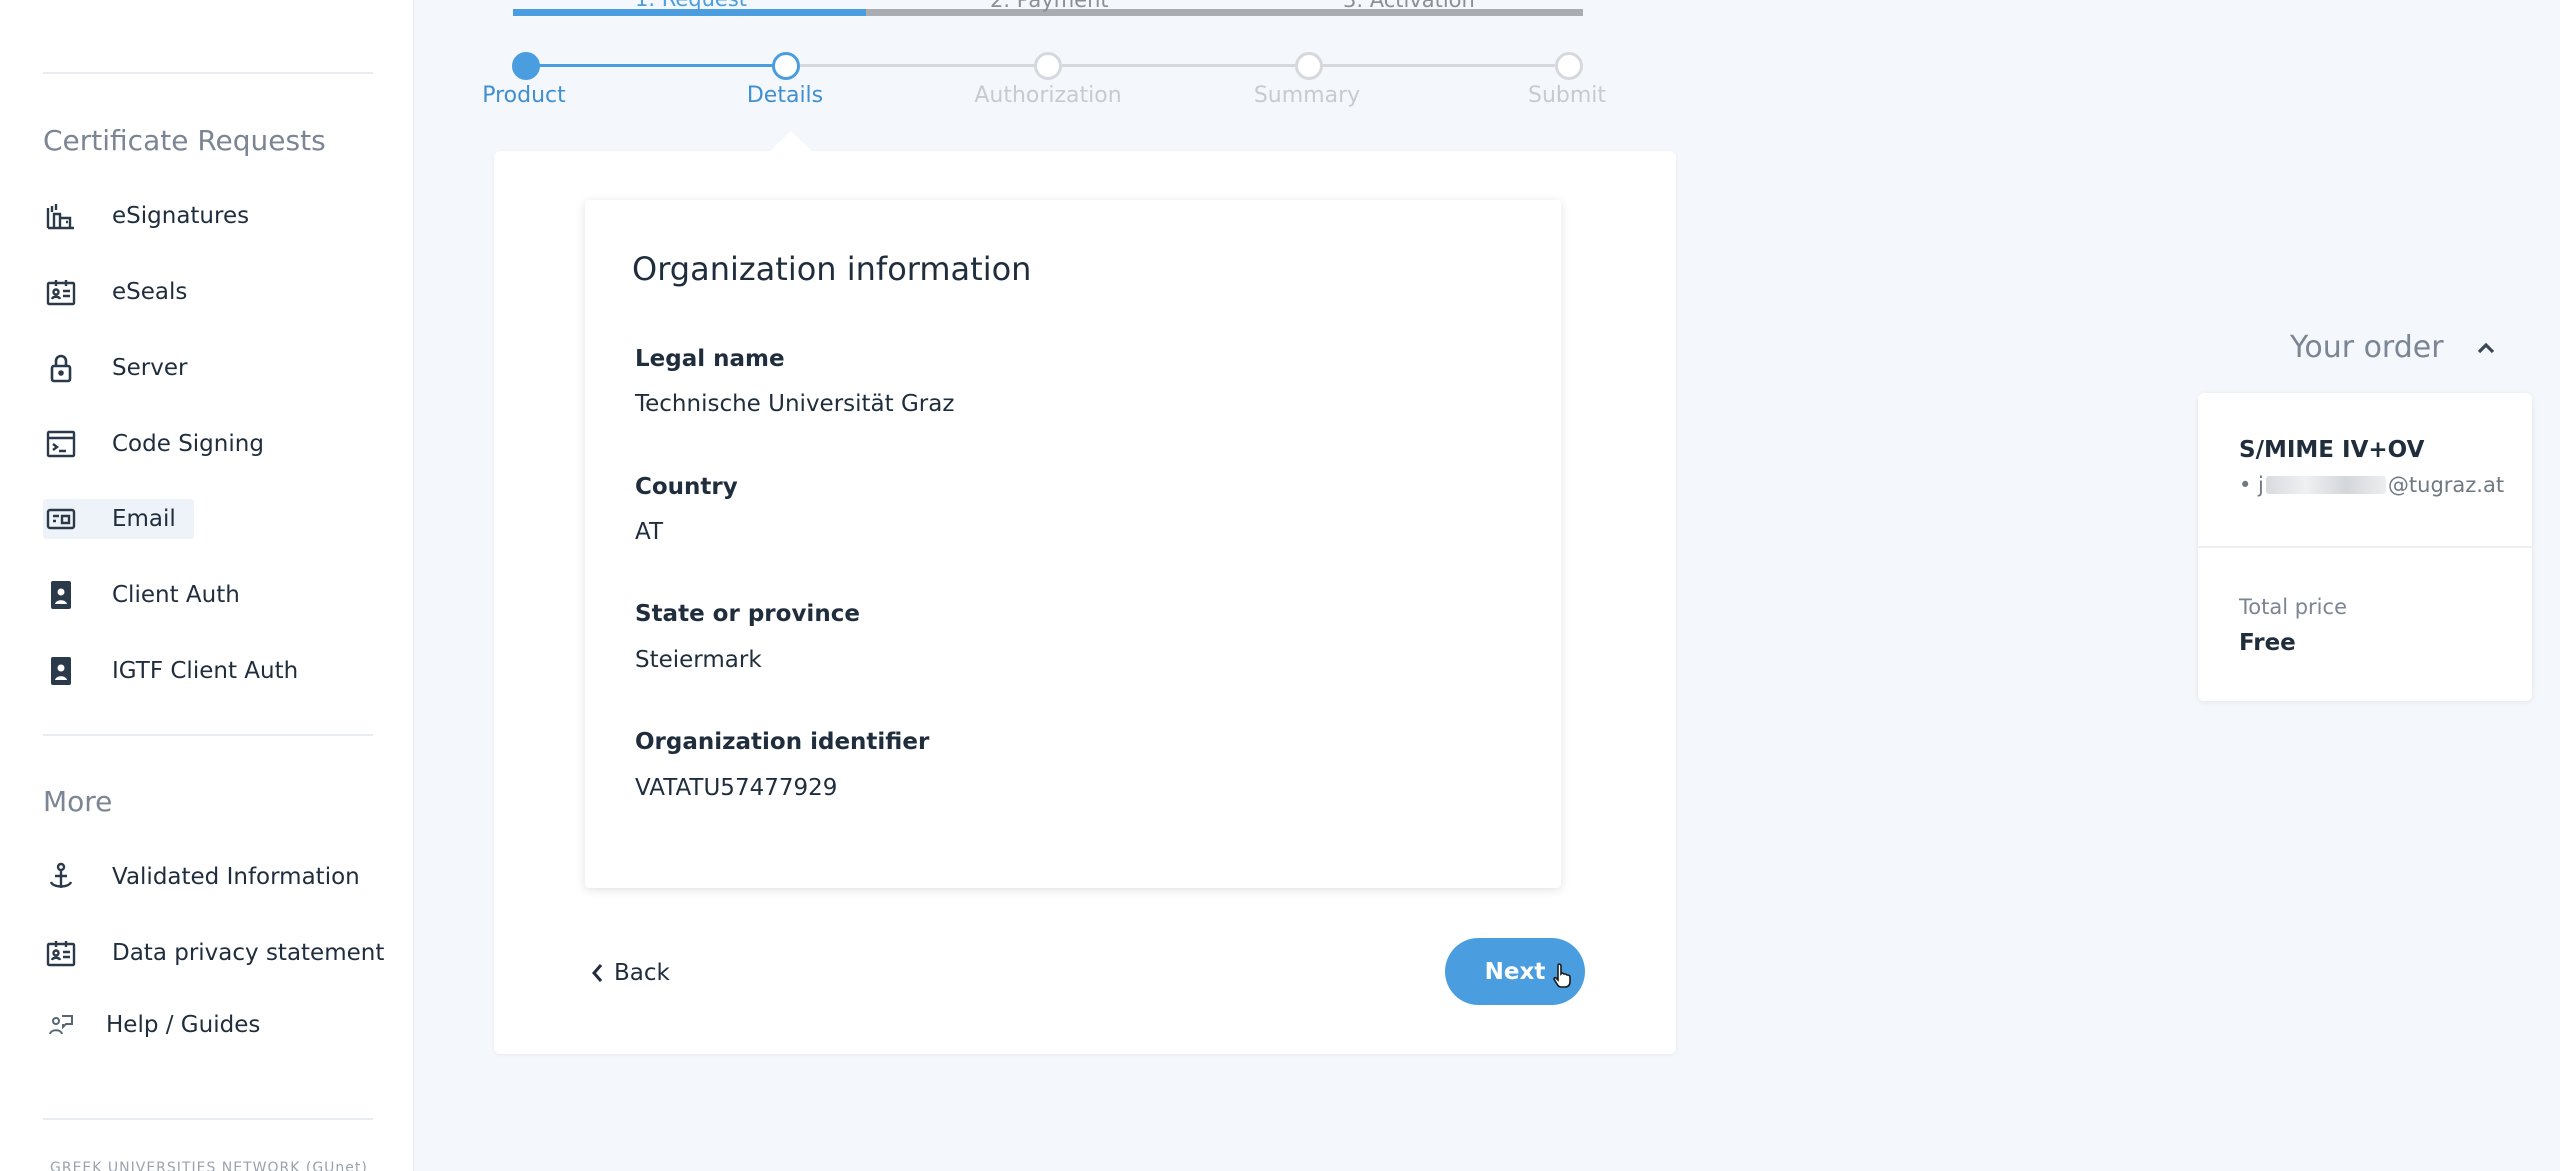 The height and width of the screenshot is (1171, 2560). I want to click on step-dot-product, so click(526, 66).